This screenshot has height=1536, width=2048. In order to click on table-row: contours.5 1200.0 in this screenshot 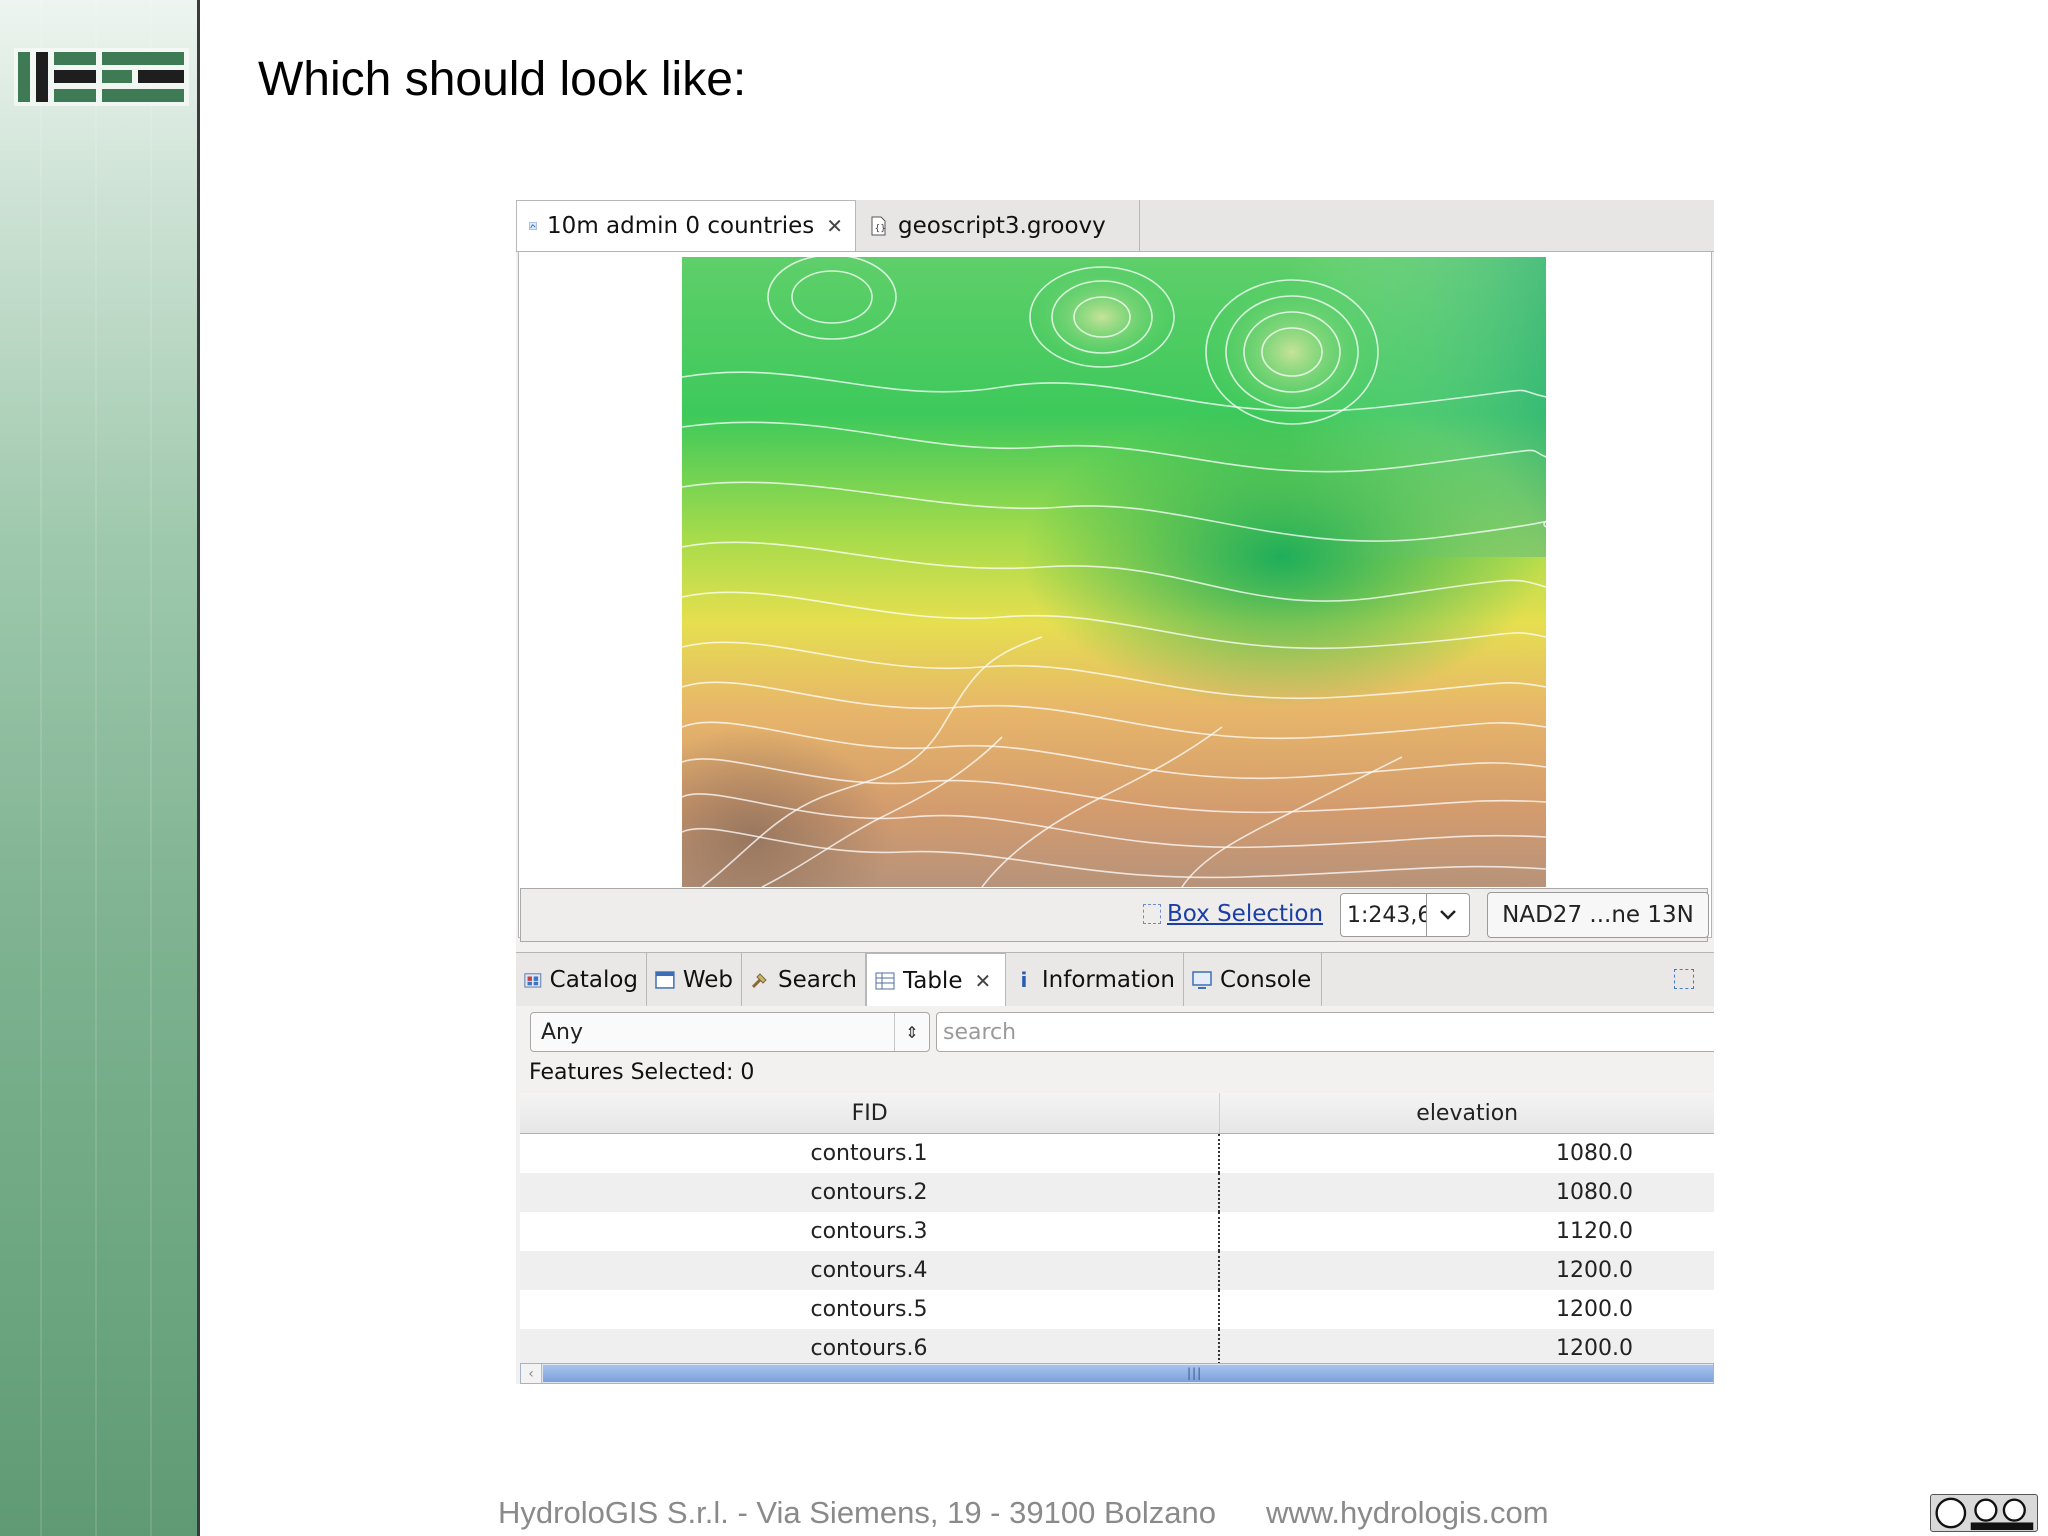, I will do `click(1117, 1309)`.